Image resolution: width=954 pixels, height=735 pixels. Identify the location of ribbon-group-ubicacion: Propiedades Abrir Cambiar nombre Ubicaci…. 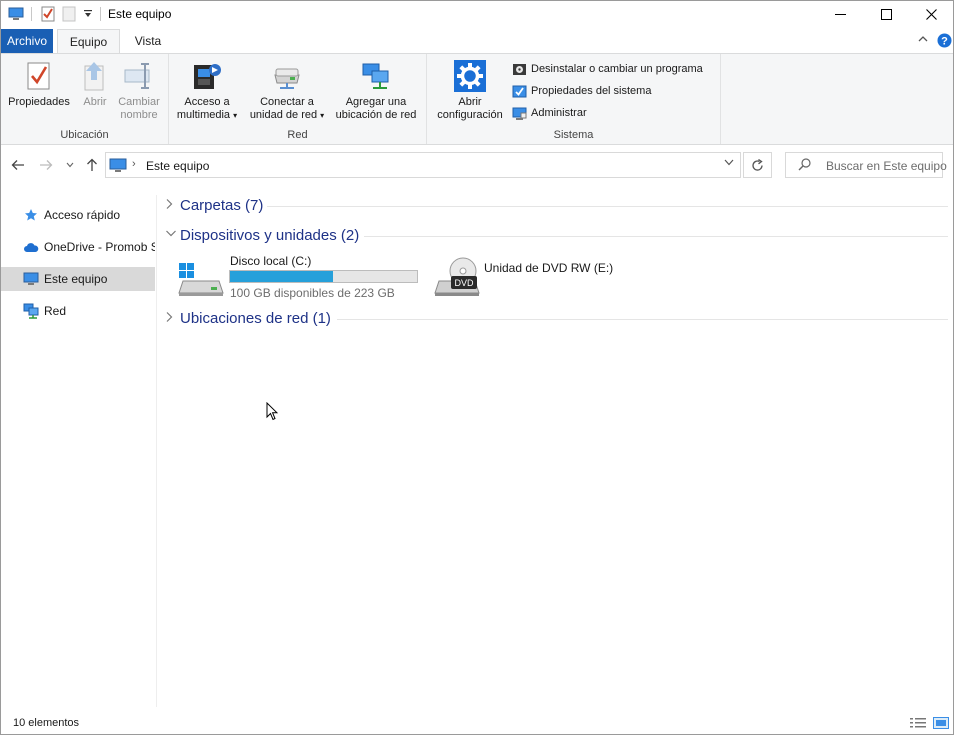
(85, 99).